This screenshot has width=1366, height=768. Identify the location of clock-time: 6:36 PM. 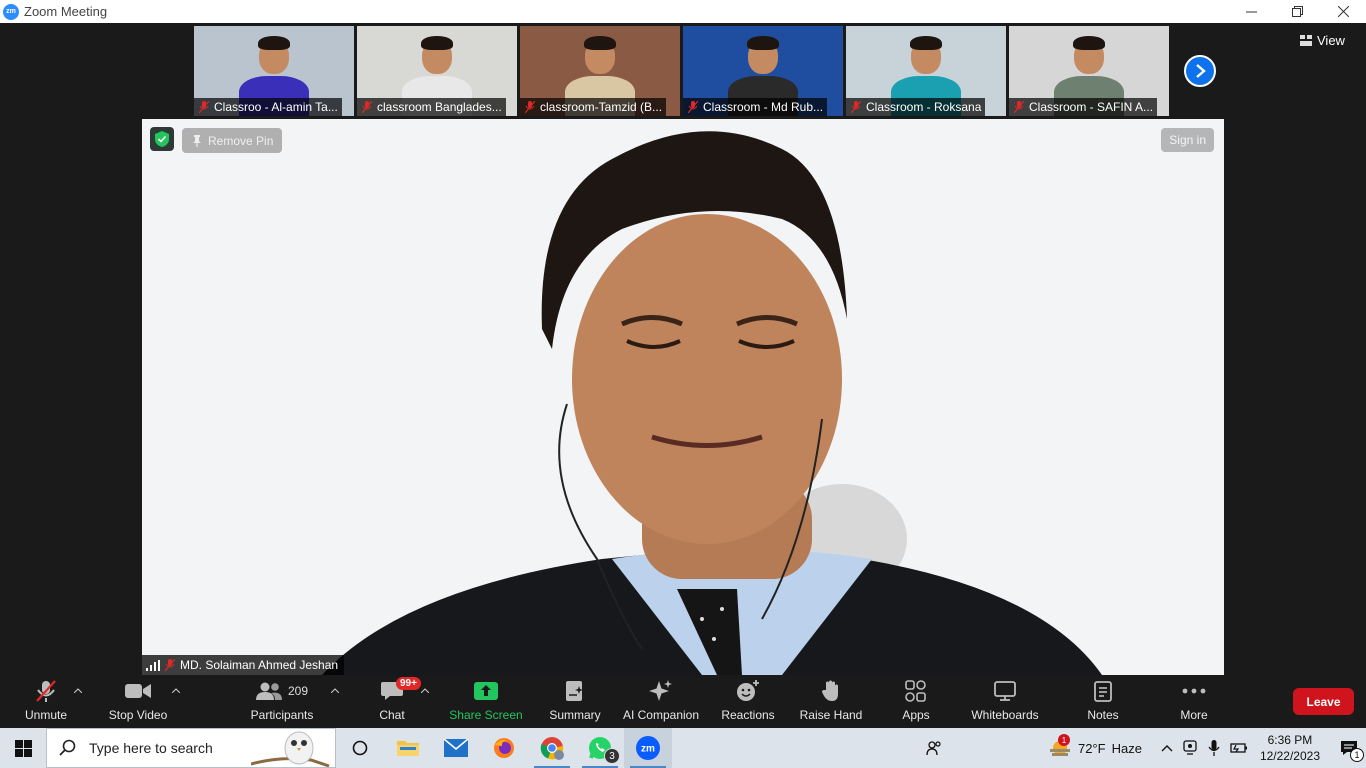
(1290, 740).